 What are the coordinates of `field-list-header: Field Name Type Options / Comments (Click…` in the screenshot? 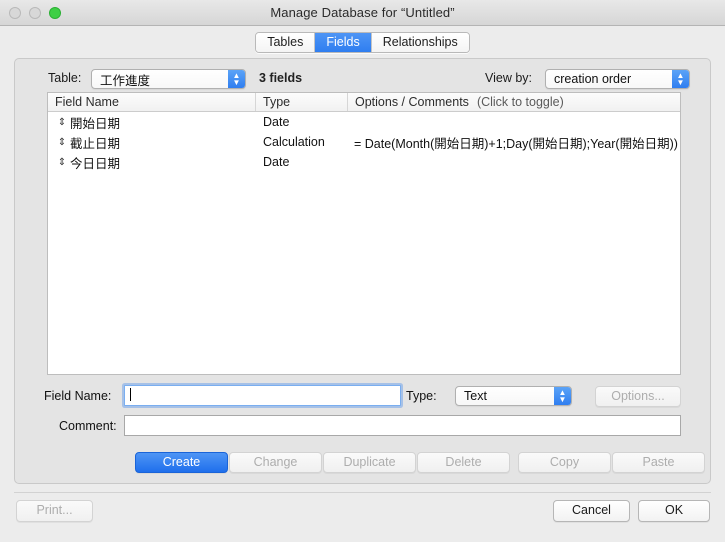 It's located at (364, 102).